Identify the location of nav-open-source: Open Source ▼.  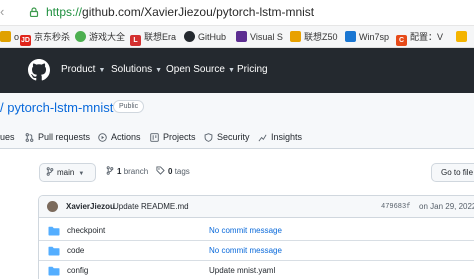
(200, 70).